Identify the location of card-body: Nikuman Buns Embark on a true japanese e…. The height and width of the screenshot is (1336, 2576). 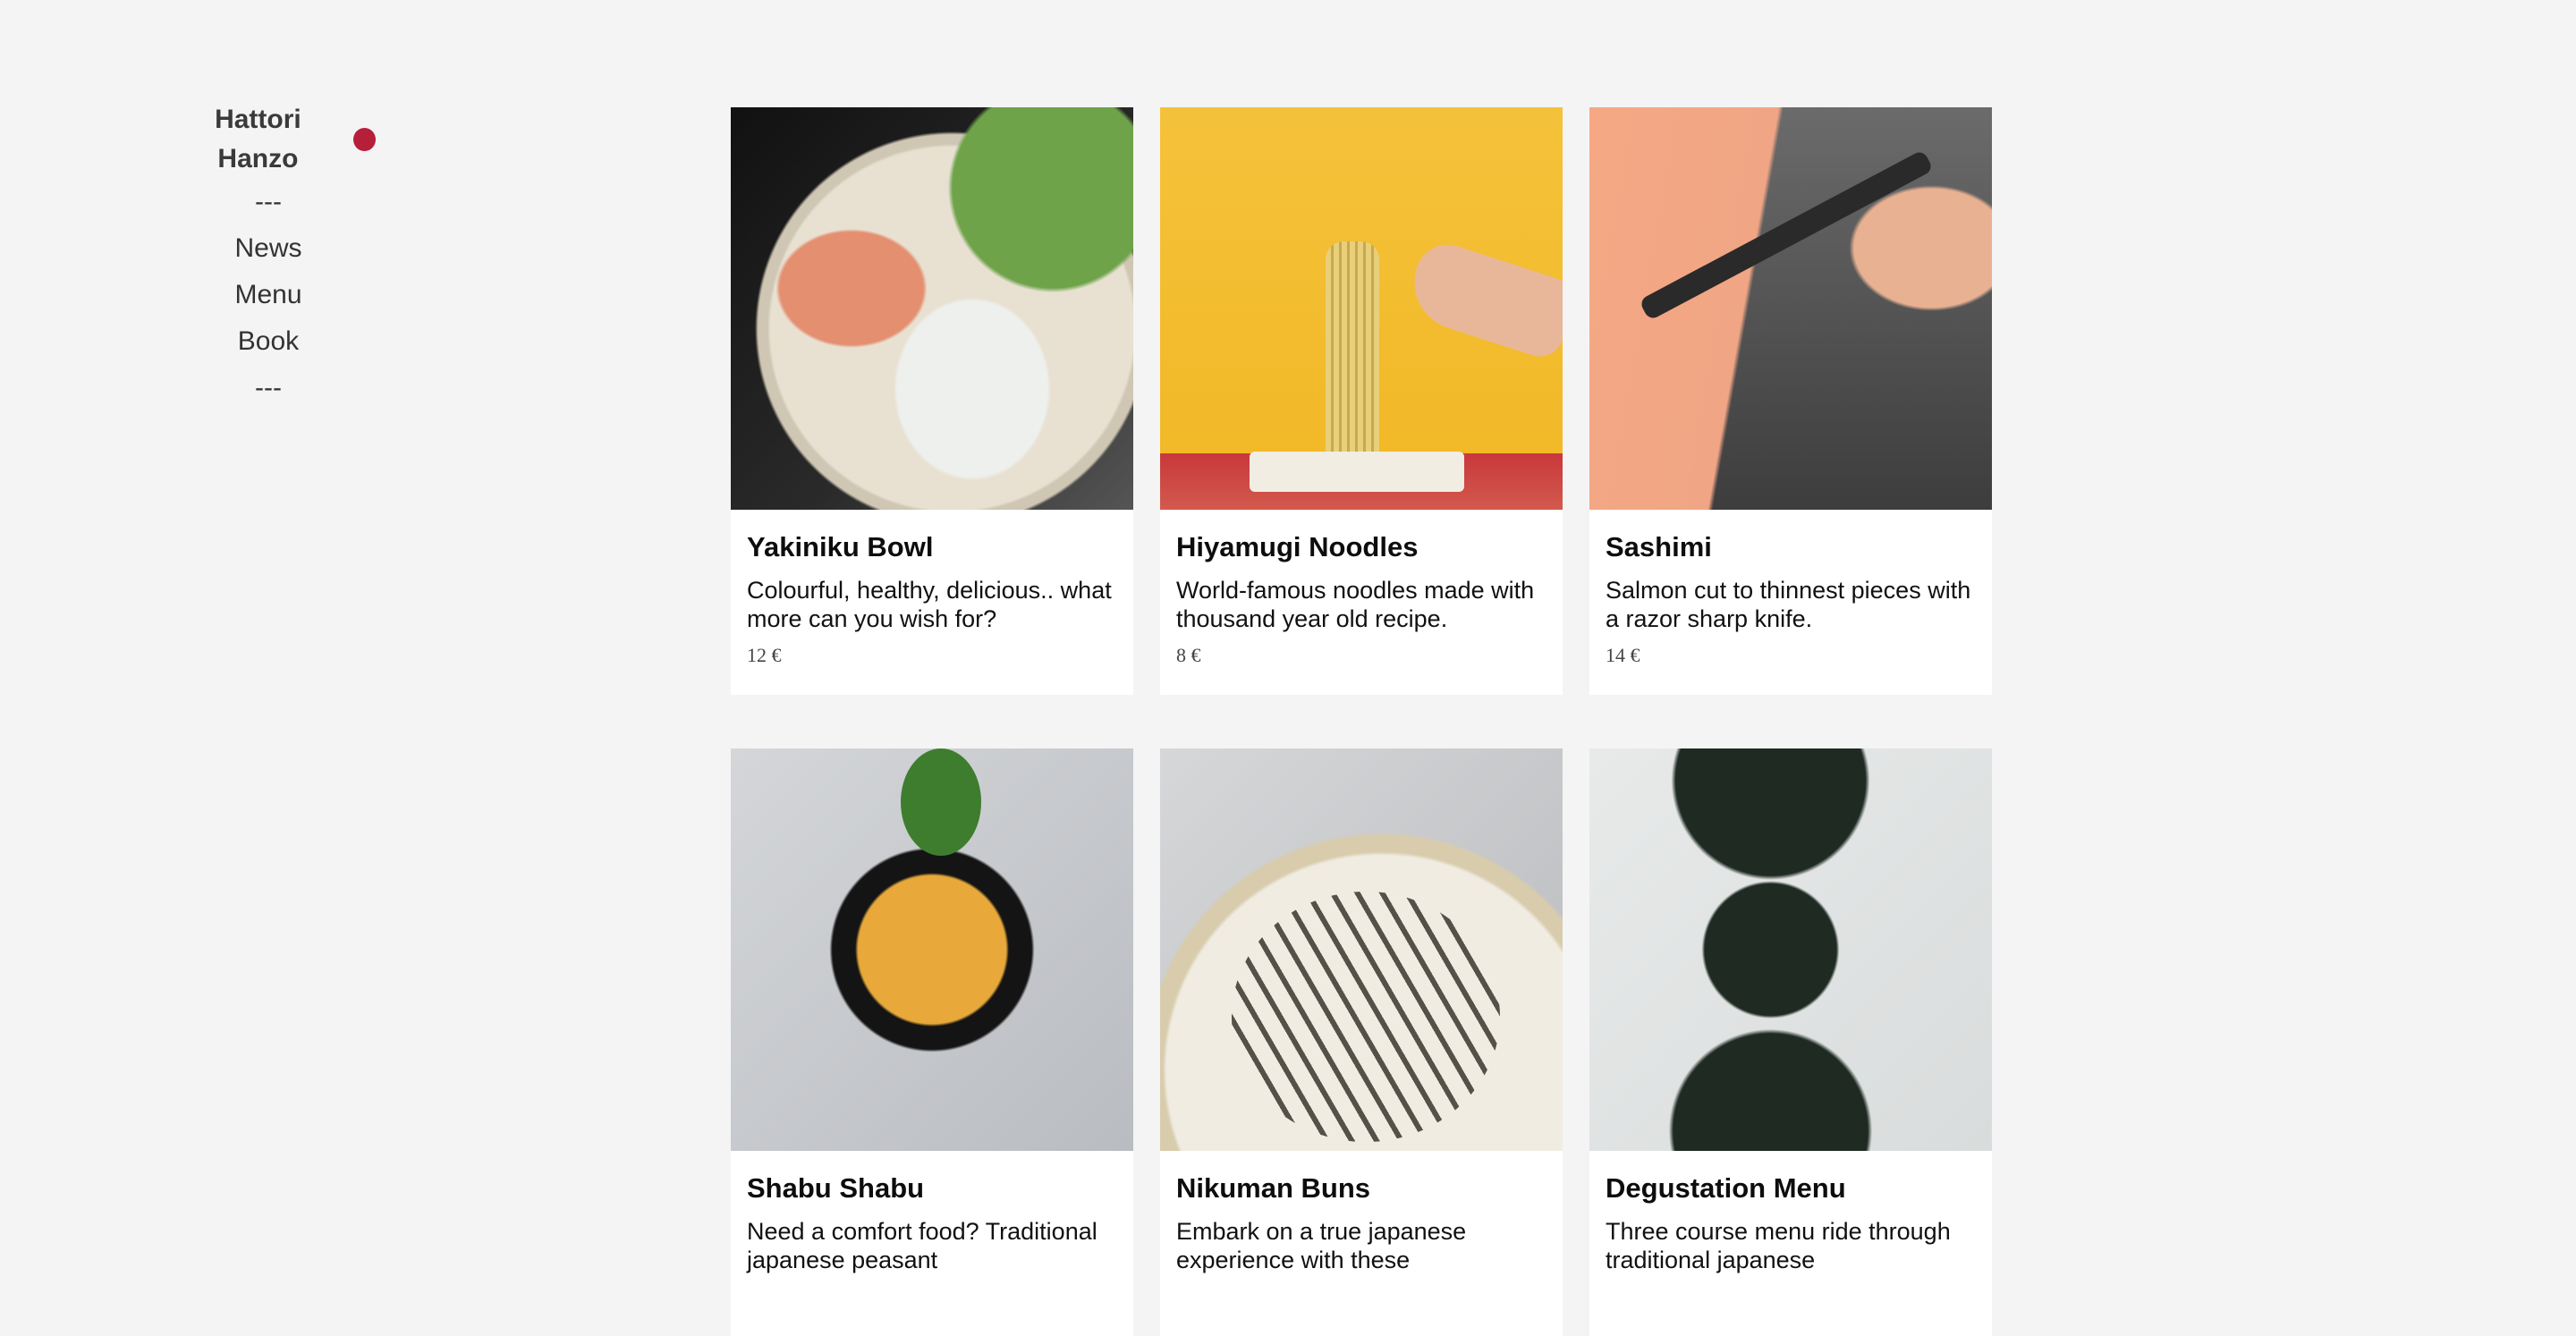
(1361, 1225).